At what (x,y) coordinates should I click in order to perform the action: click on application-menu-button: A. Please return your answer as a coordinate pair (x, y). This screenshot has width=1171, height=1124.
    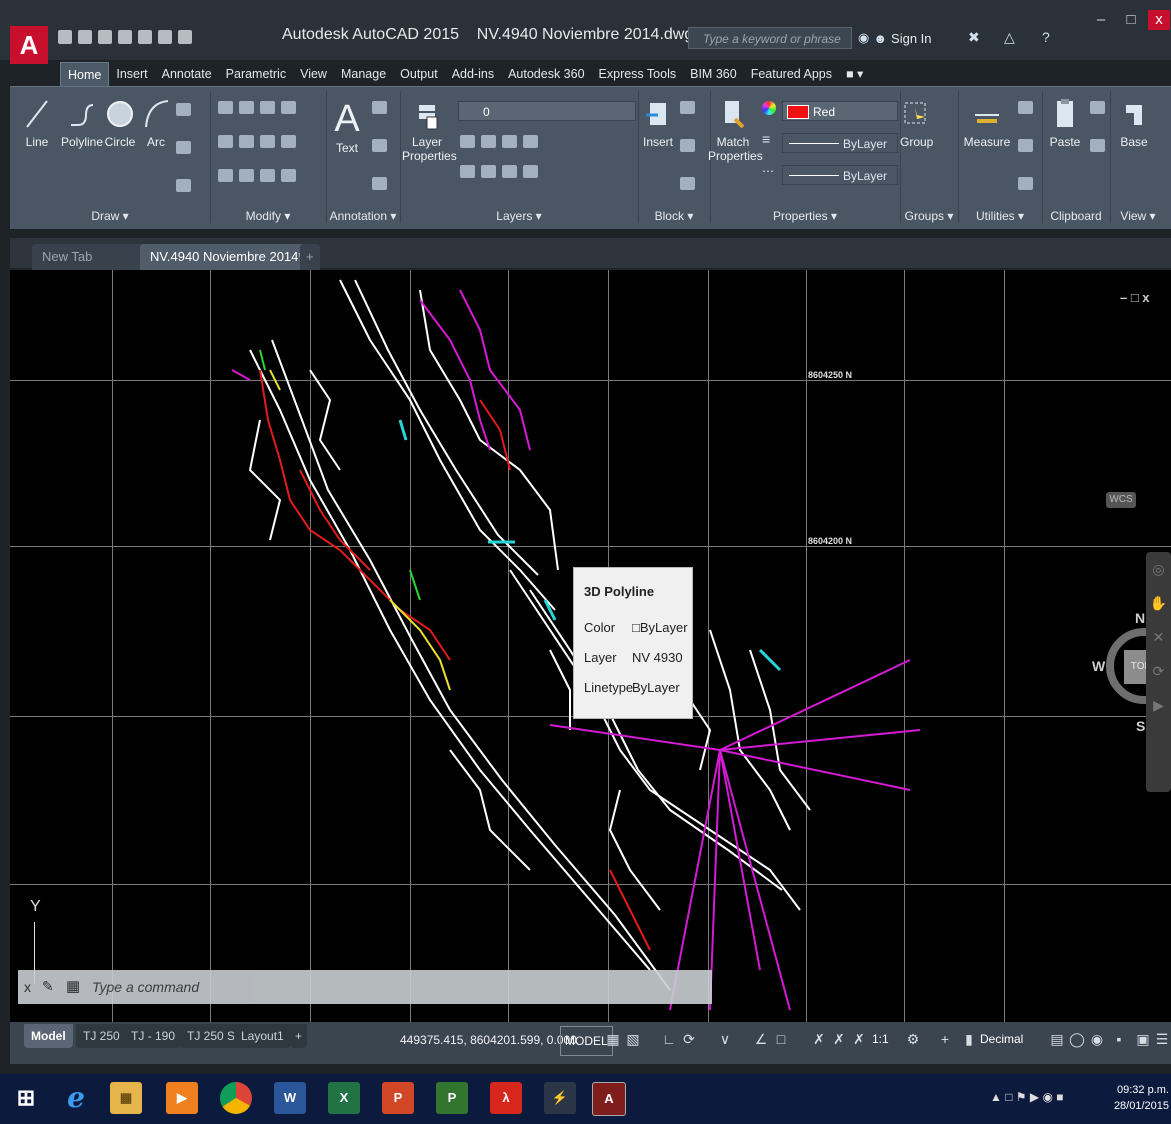
    Looking at the image, I should click on (29, 45).